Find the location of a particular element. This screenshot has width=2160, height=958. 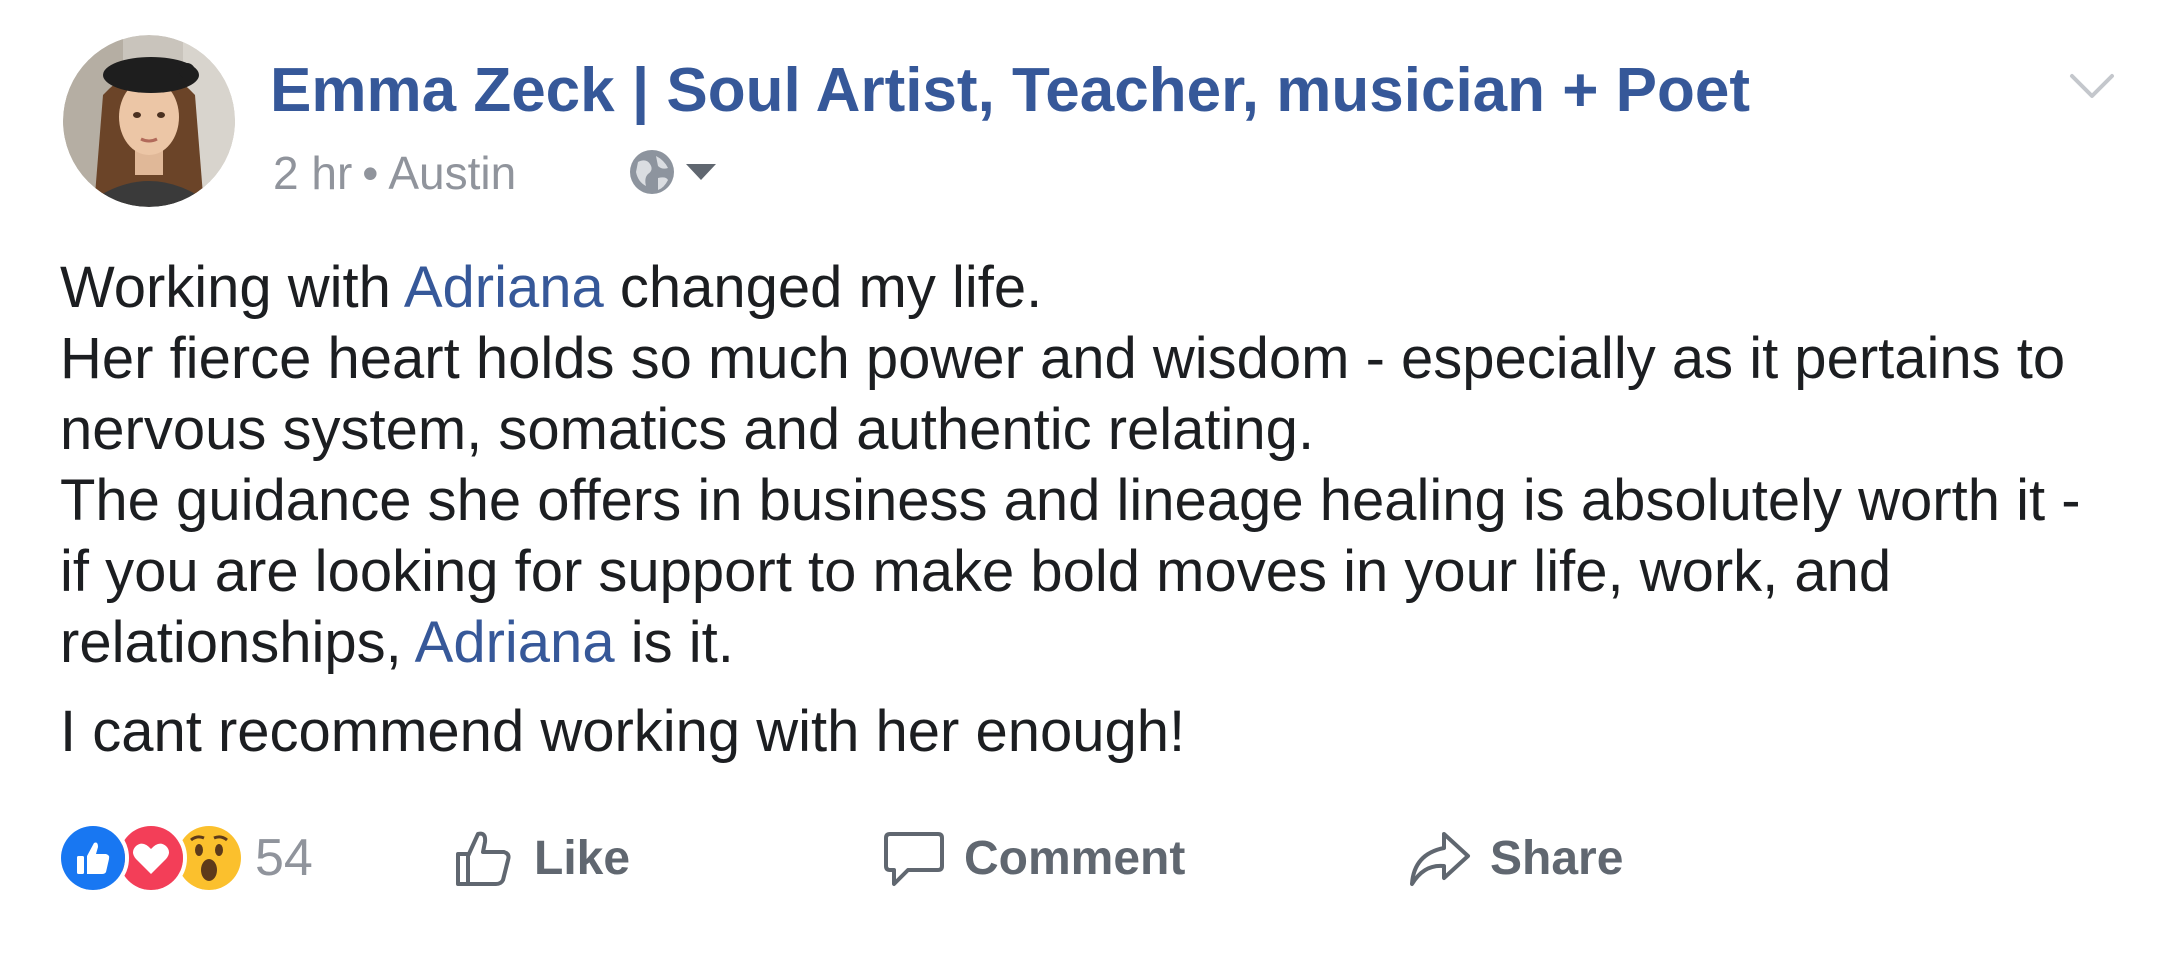

privacy-selector is located at coordinates (673, 174).